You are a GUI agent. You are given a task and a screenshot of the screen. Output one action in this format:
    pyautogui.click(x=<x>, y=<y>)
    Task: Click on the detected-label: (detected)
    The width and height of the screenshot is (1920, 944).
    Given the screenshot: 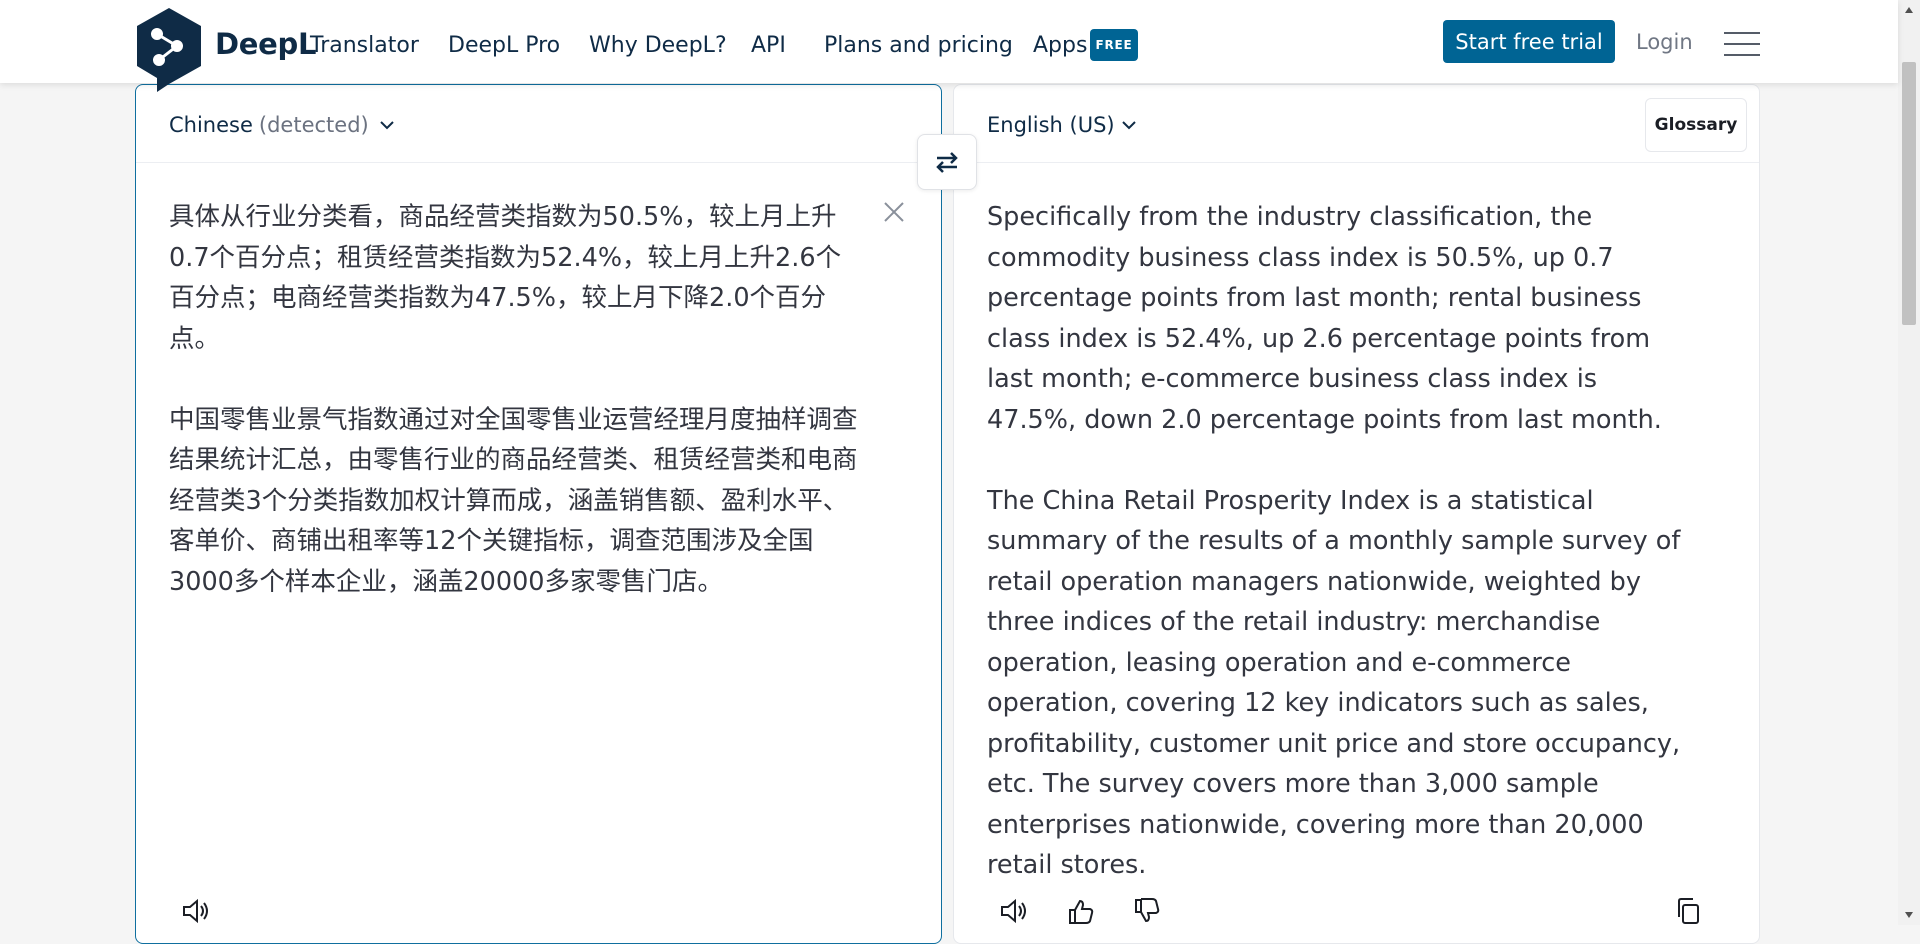 What is the action you would take?
    pyautogui.click(x=313, y=125)
    